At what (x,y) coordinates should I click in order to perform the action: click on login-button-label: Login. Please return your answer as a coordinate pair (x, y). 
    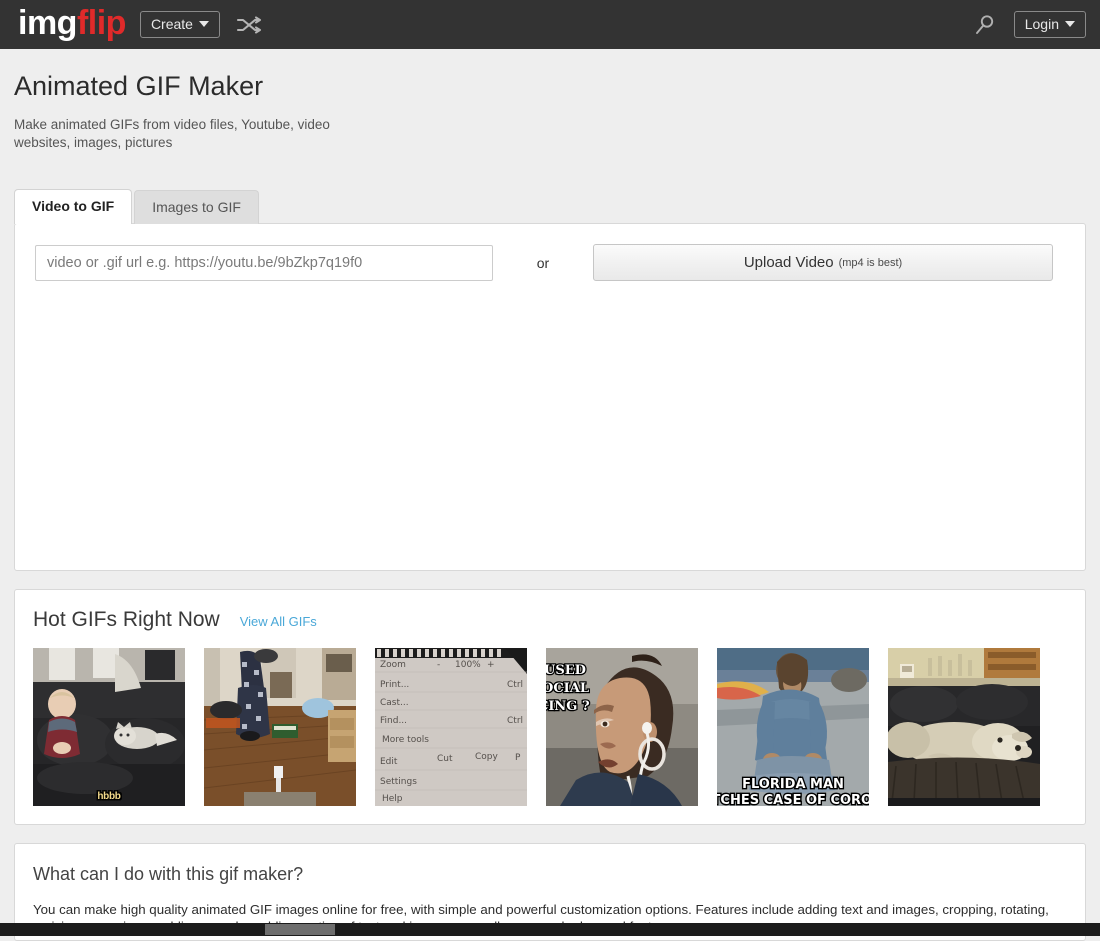
    Looking at the image, I should click on (1041, 24).